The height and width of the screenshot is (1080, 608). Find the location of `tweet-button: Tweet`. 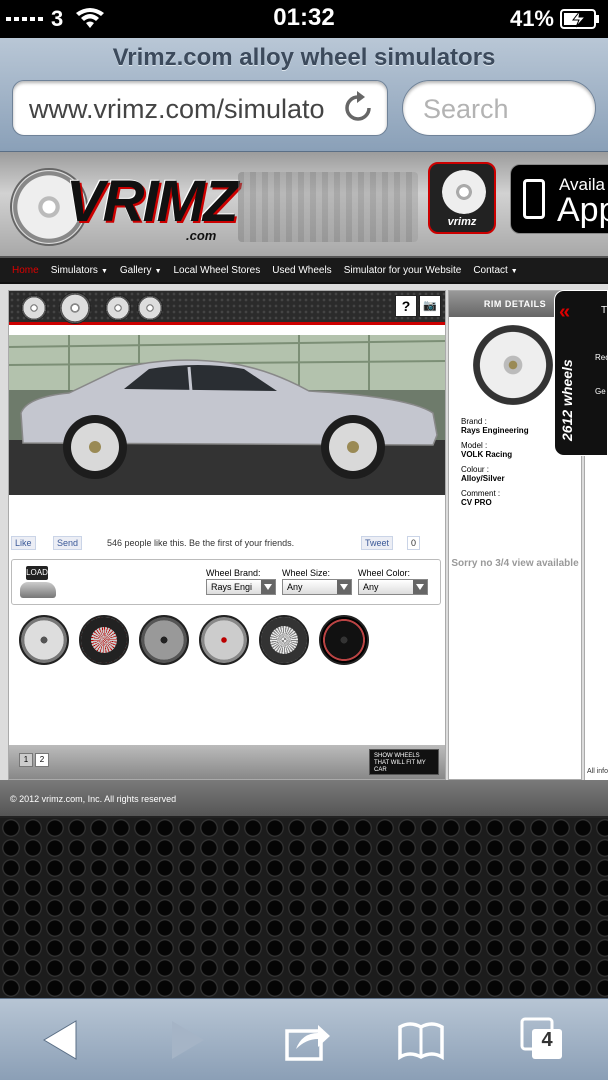

tweet-button: Tweet is located at coordinates (377, 543).